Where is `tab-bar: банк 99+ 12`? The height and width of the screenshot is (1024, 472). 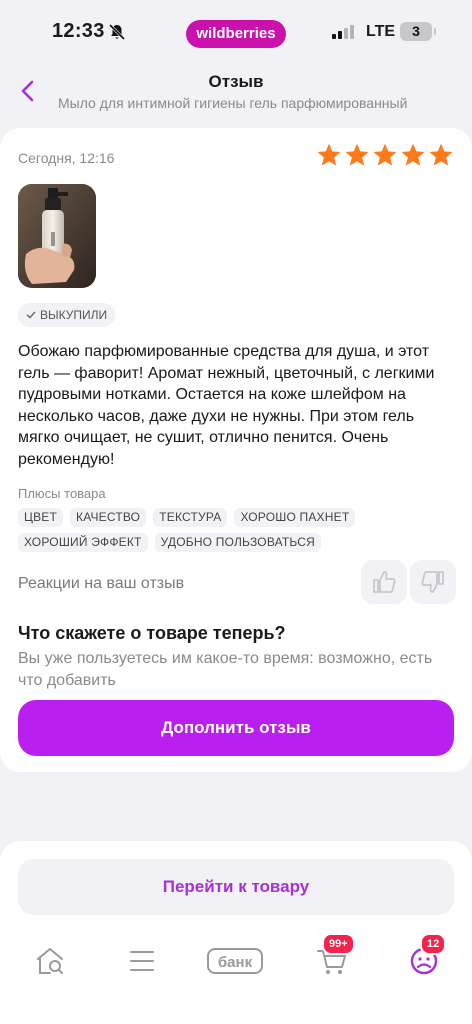
tab-bar: банк 99+ 12 is located at coordinates (236, 967).